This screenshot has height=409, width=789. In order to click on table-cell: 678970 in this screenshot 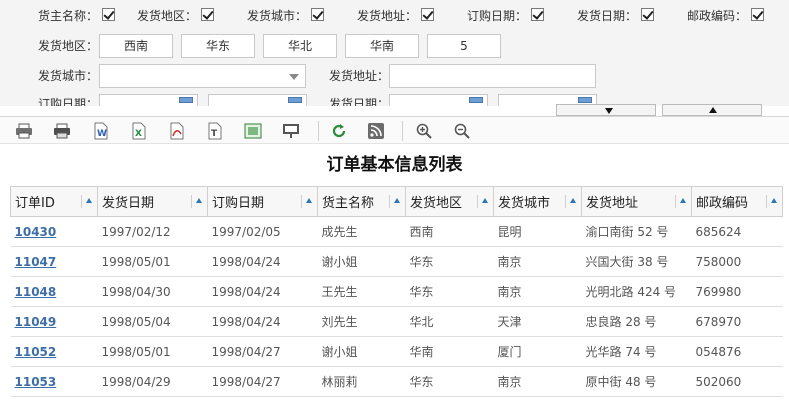, I will do `click(737, 321)`.